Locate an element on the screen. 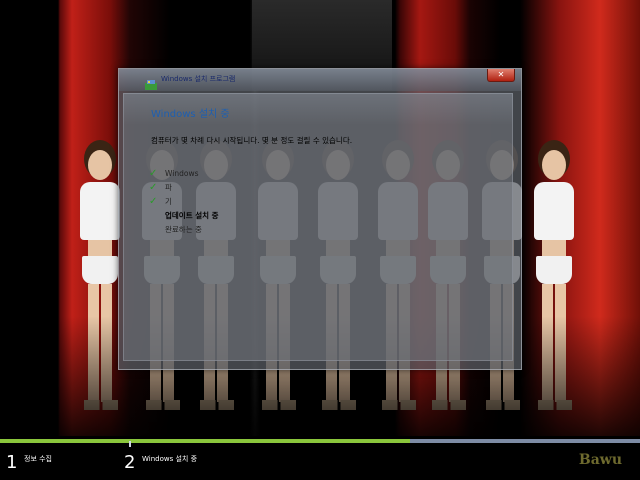 The image size is (640, 480). step-list: ✓ Windows ✓ 파 ✓ 기 업데이트 설치 중 완료하는 중 is located at coordinates (184, 202).